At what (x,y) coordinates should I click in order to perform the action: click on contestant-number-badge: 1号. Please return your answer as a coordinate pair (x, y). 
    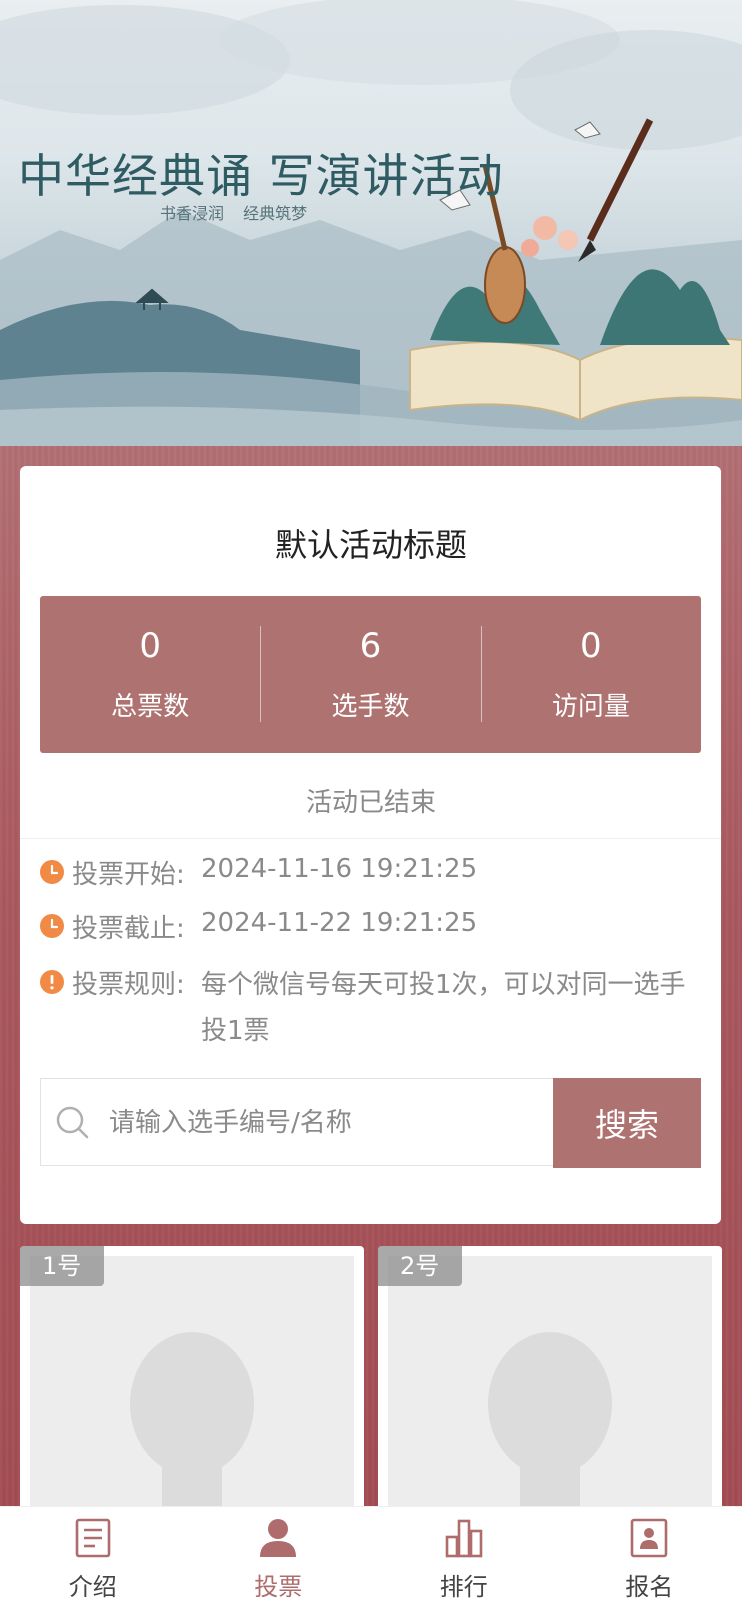
    Looking at the image, I should click on (62, 1266).